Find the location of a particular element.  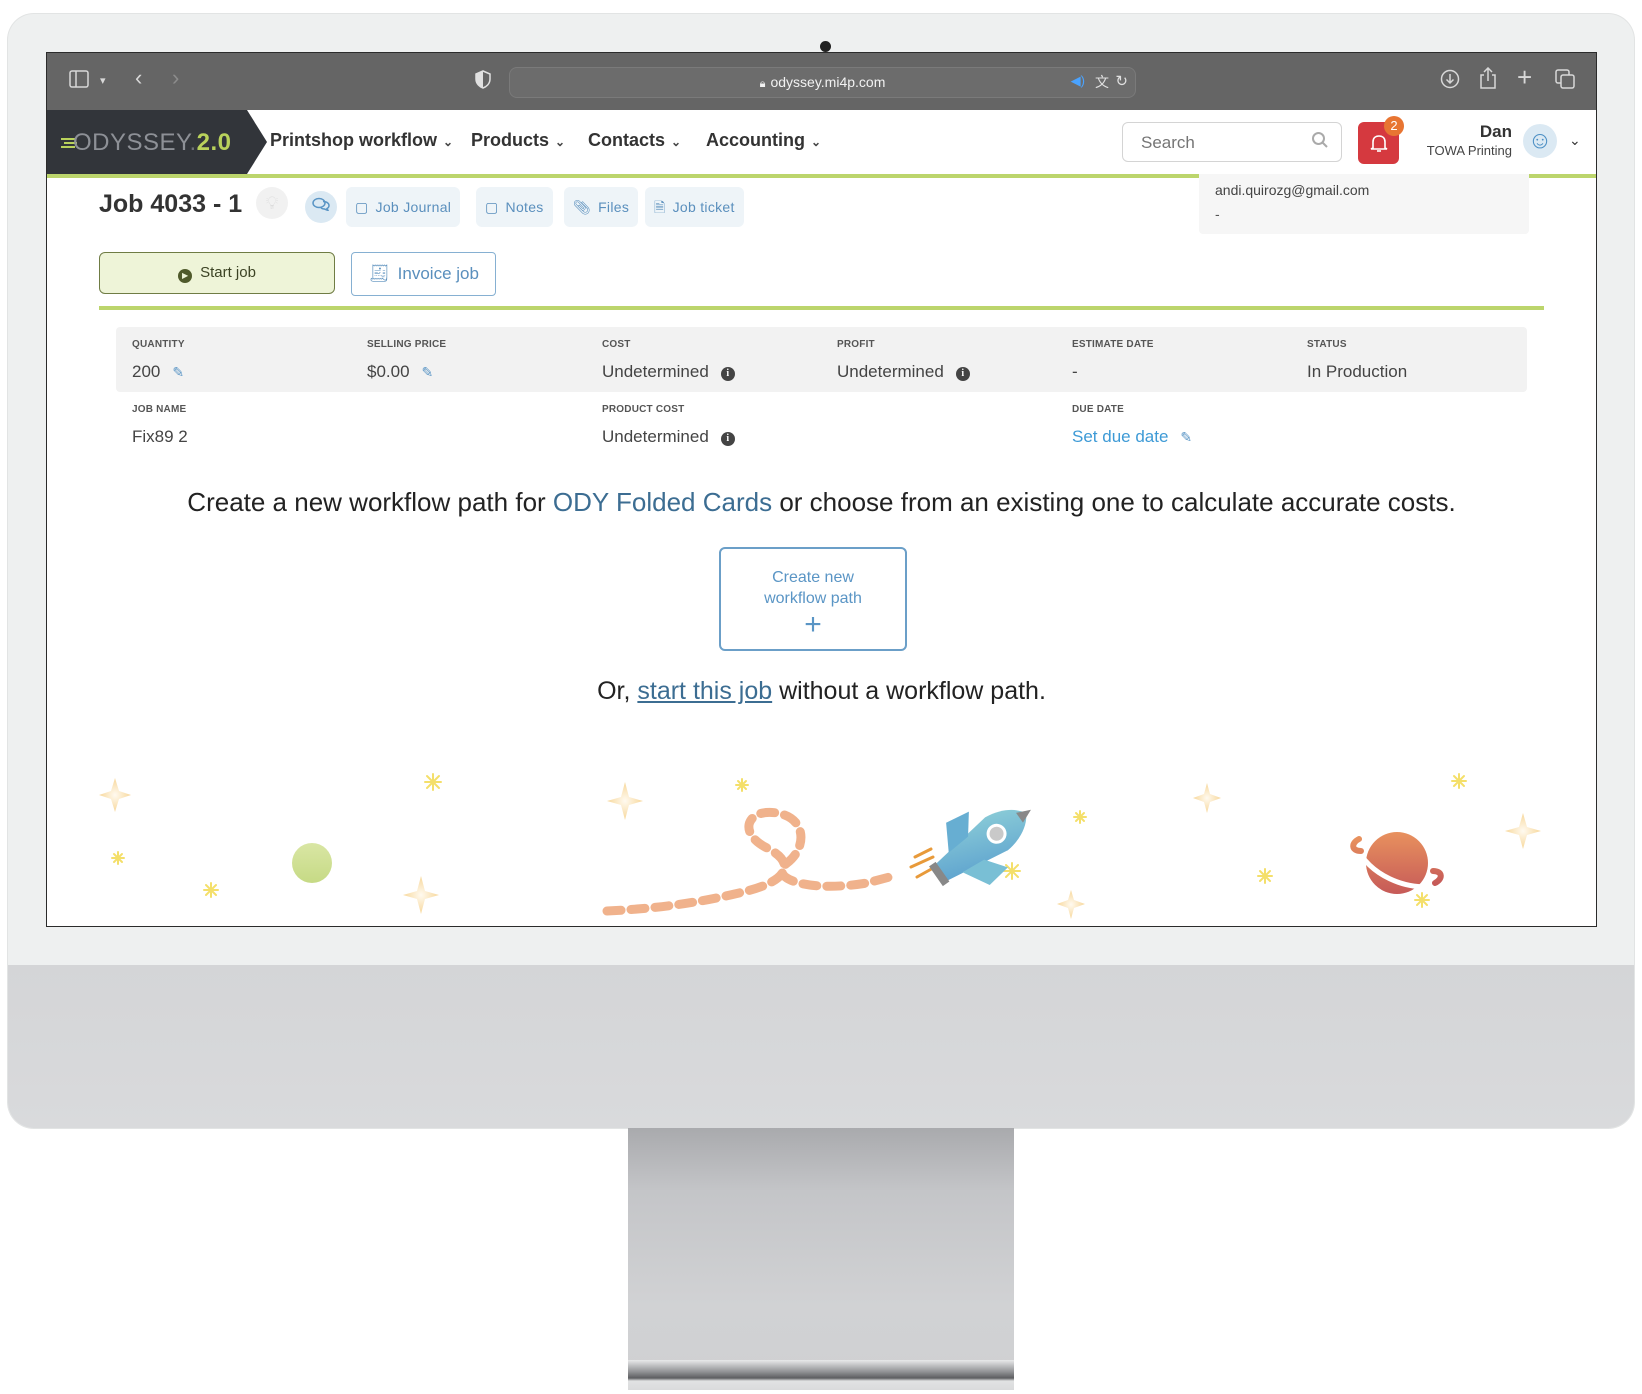

share-icon is located at coordinates (1488, 79).